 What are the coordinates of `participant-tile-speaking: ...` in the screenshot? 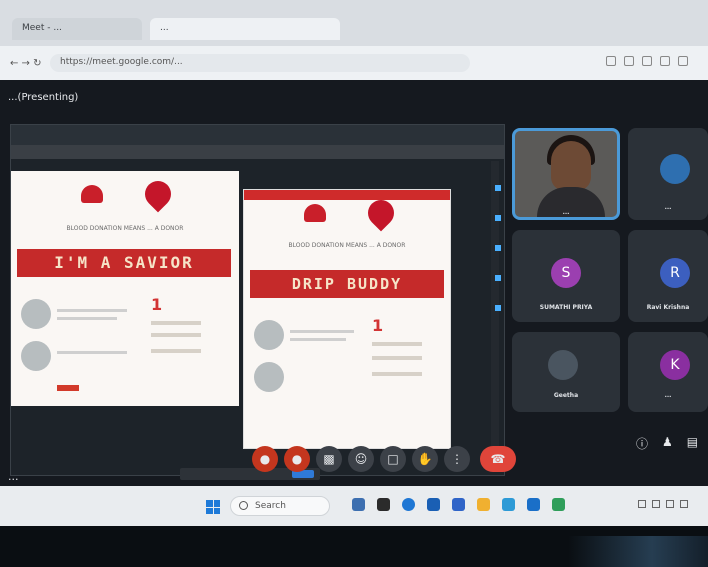 It's located at (566, 174).